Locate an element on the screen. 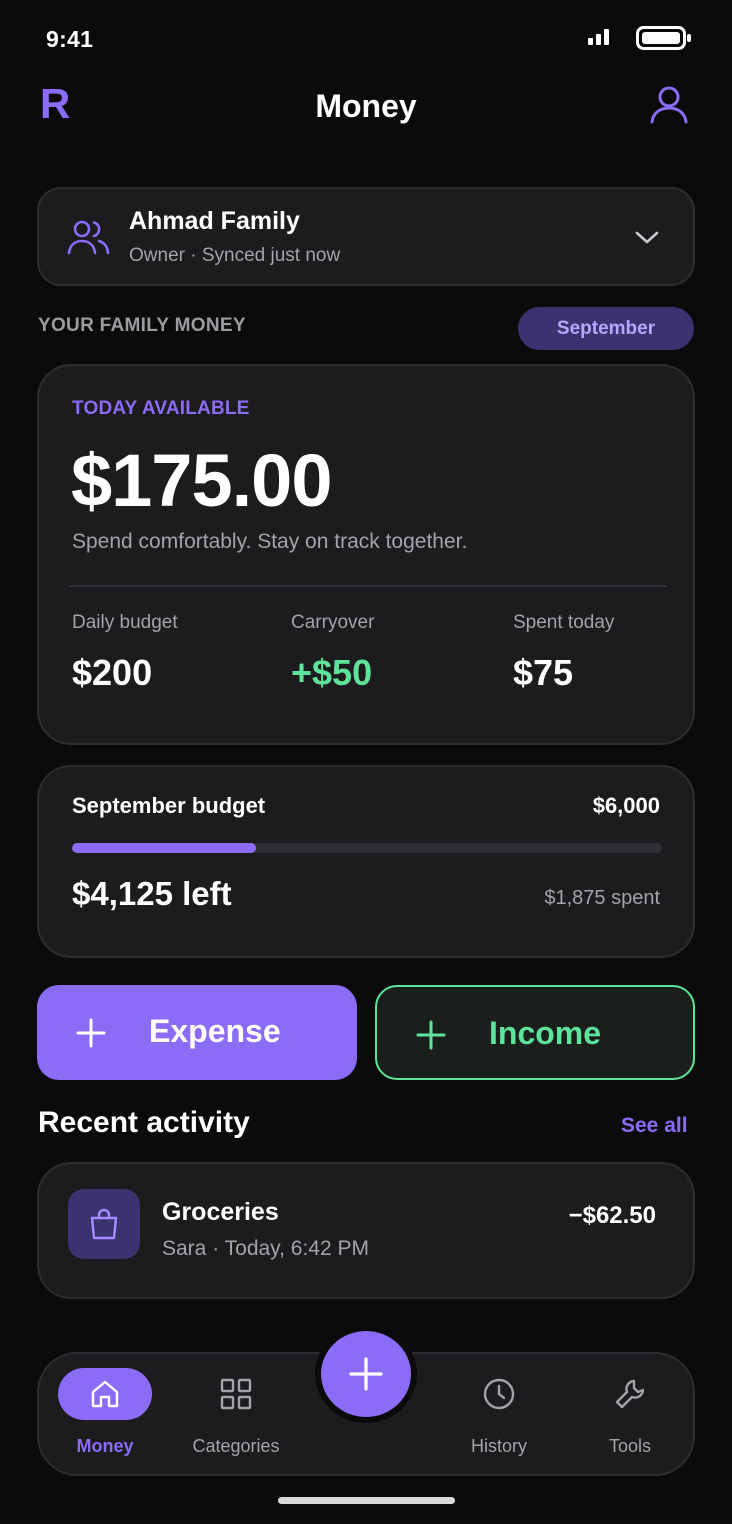 Image resolution: width=732 pixels, height=1524 pixels. nav-label-tools: Tools is located at coordinates (630, 1446).